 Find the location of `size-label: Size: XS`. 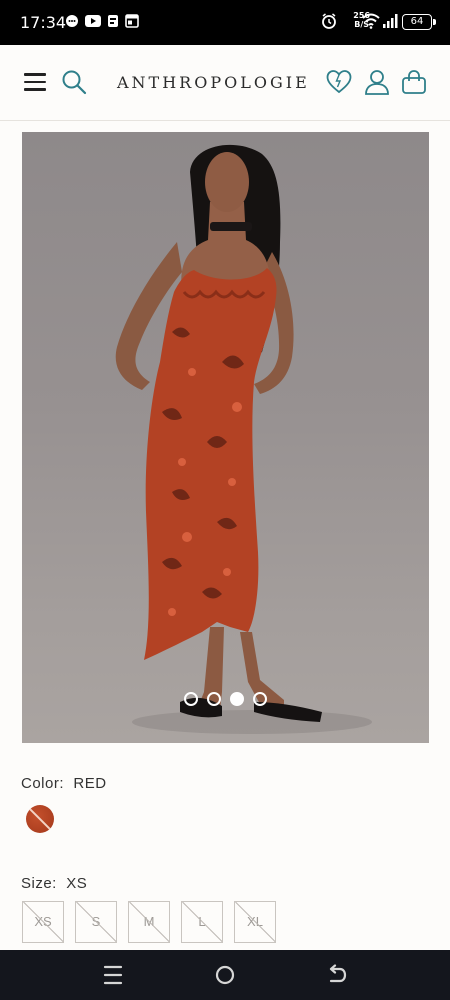

size-label: Size: XS is located at coordinates (54, 883).